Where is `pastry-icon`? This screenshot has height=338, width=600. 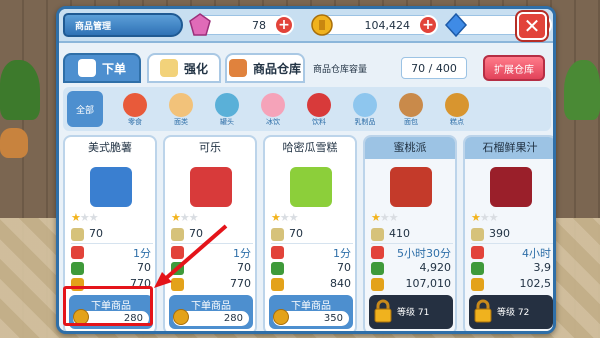
pastry-icon is located at coordinates (457, 105).